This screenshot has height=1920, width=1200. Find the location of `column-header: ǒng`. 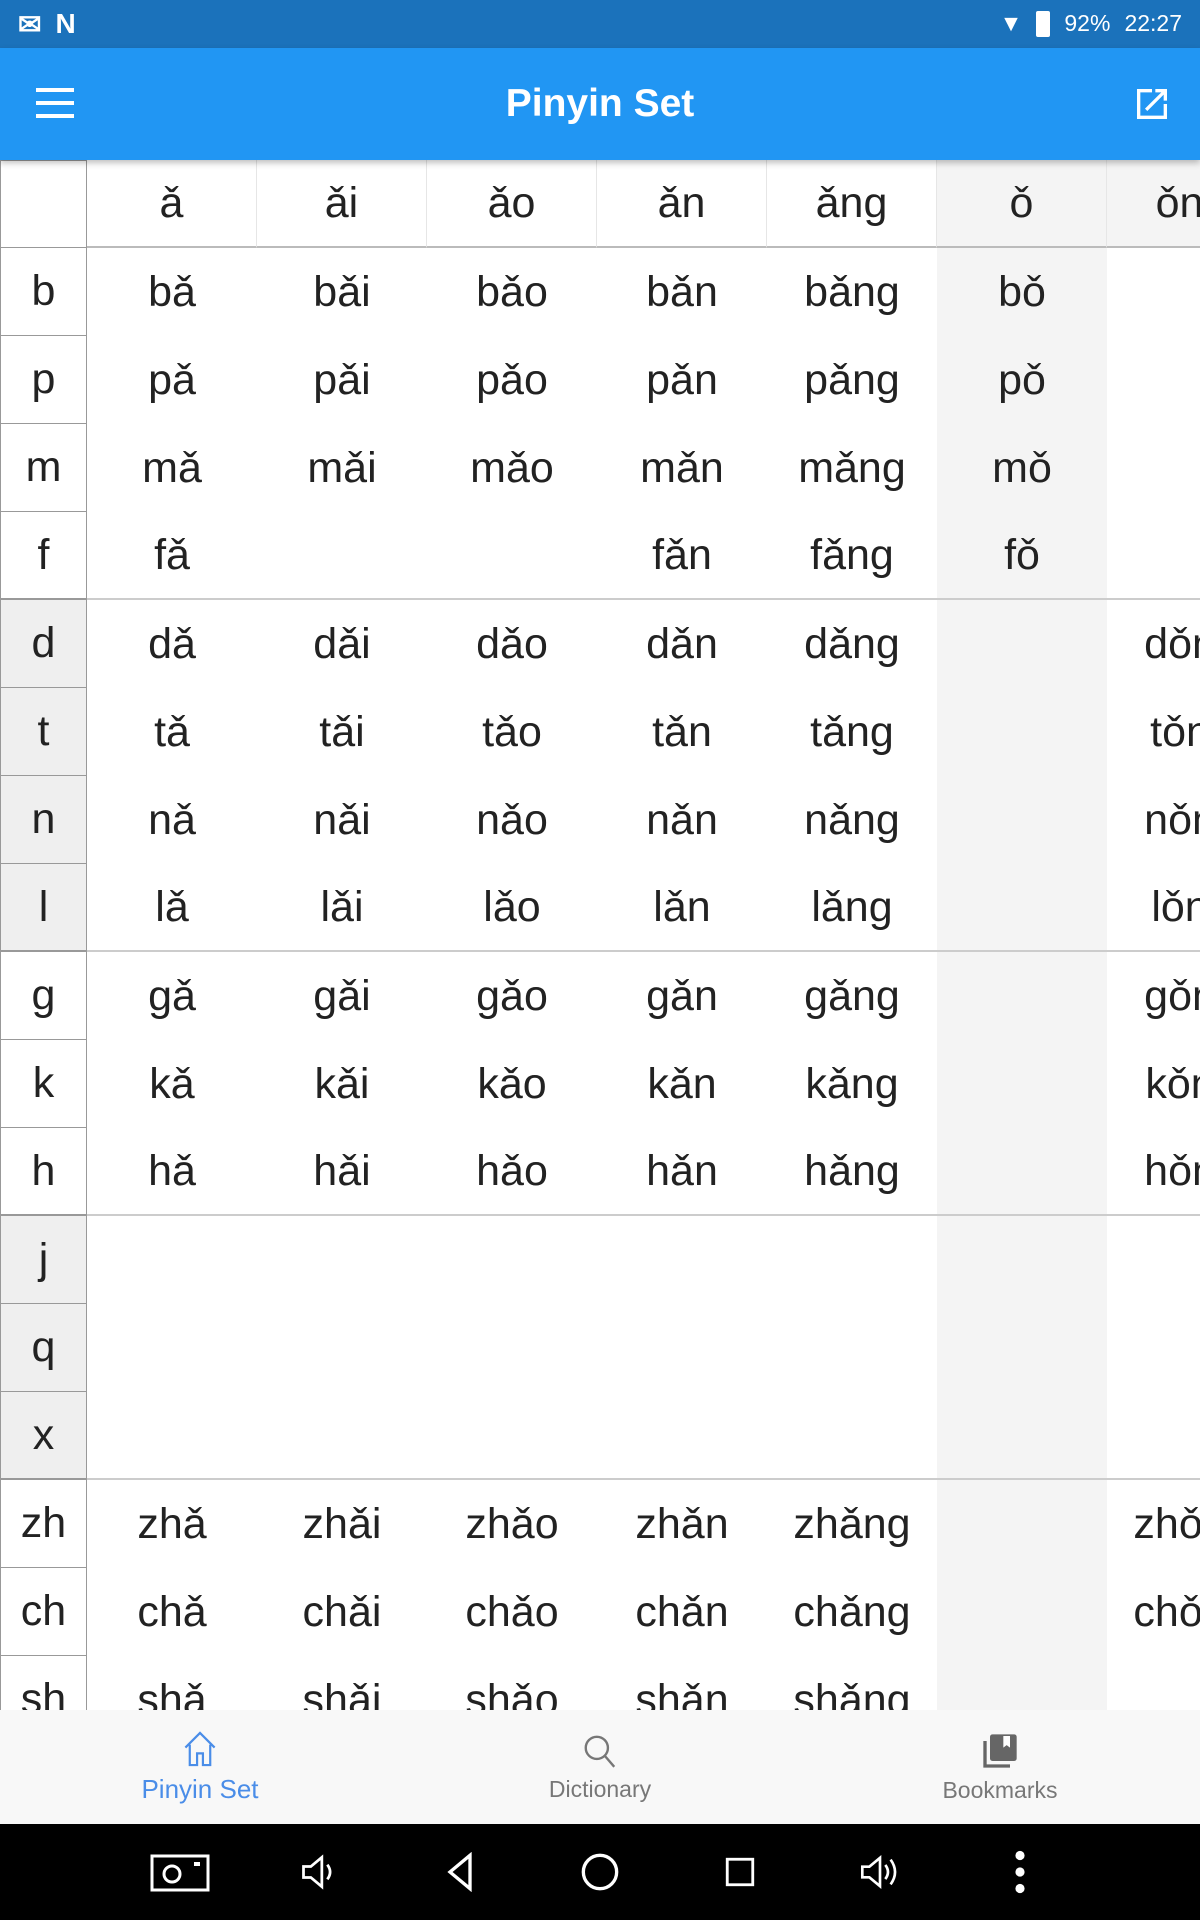

column-header: ǒng is located at coordinates (1153, 204).